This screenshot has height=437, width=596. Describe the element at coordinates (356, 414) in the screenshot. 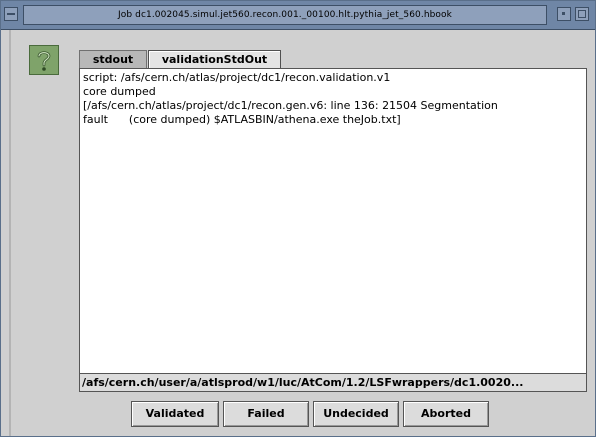

I see `undecided-button: Undecided` at that location.